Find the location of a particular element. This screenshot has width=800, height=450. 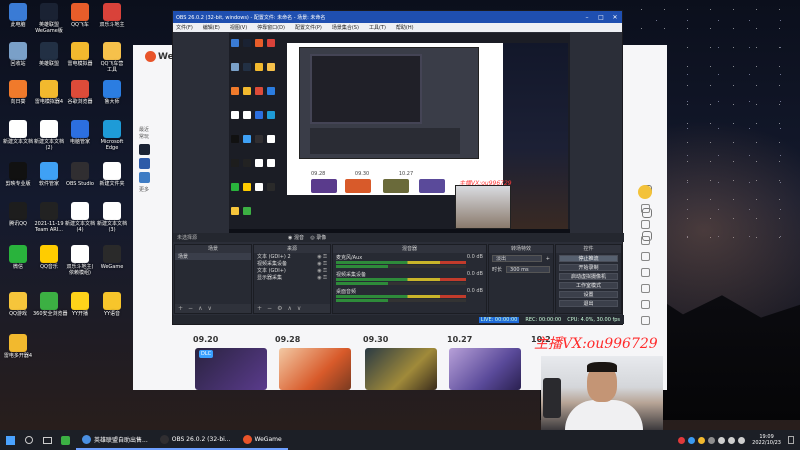

duration-input: 300 ms is located at coordinates (528, 269).